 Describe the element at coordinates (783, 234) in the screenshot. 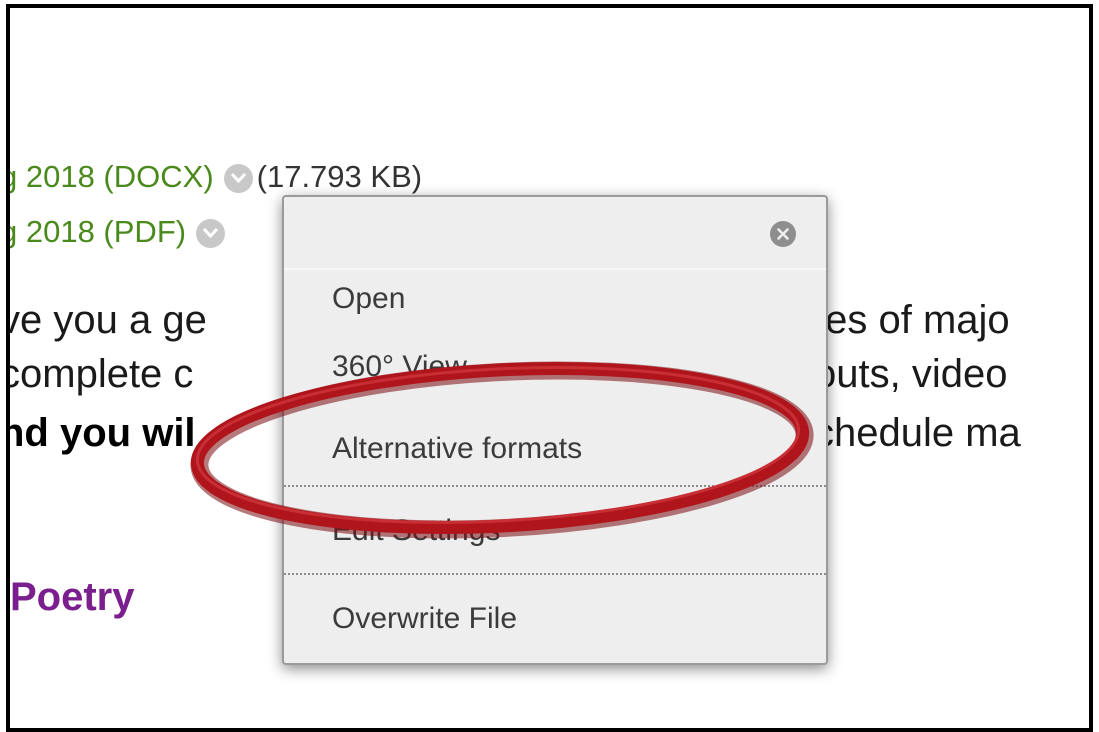

I see `close-icon` at that location.